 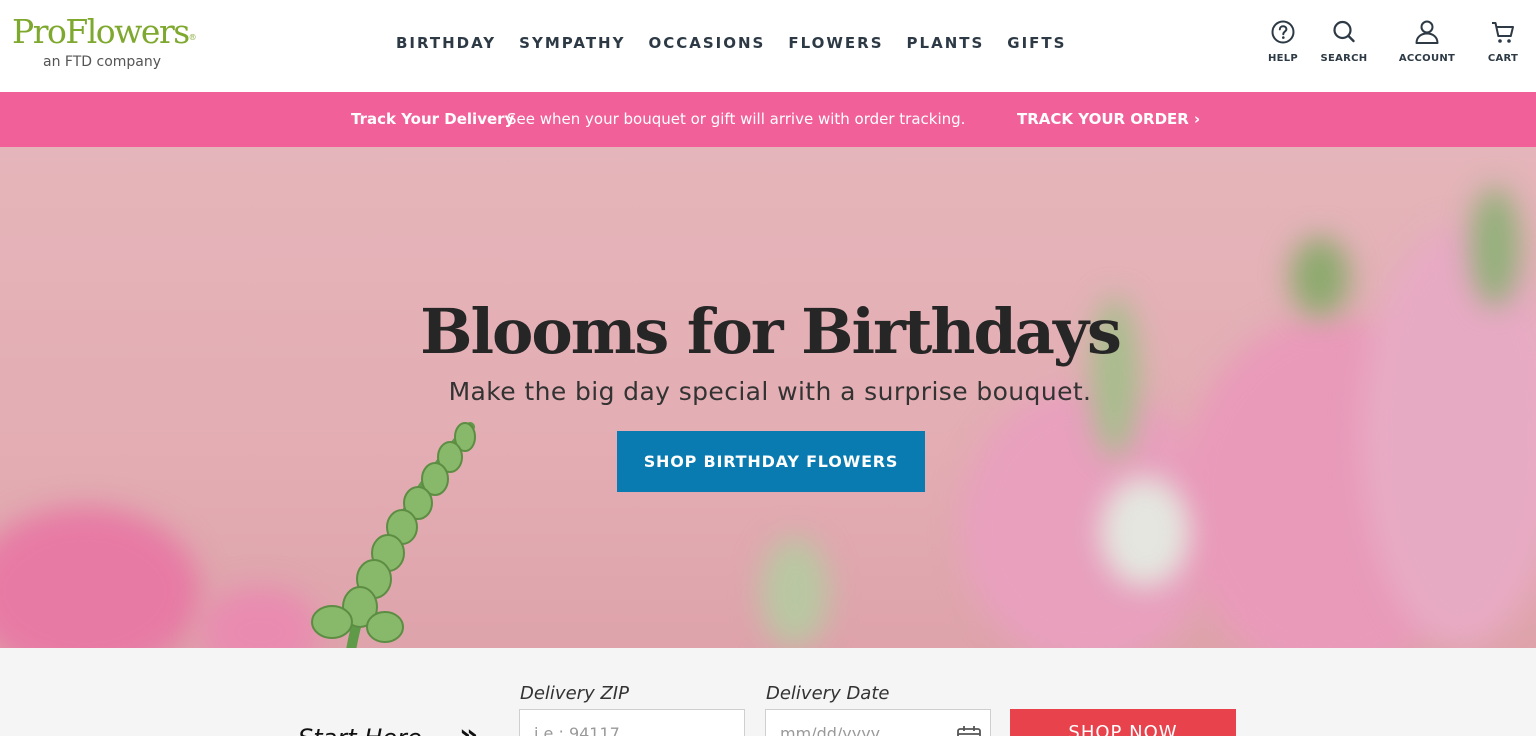 What do you see at coordinates (878, 722) in the screenshot?
I see `date-input: mm/dd/yyyy` at bounding box center [878, 722].